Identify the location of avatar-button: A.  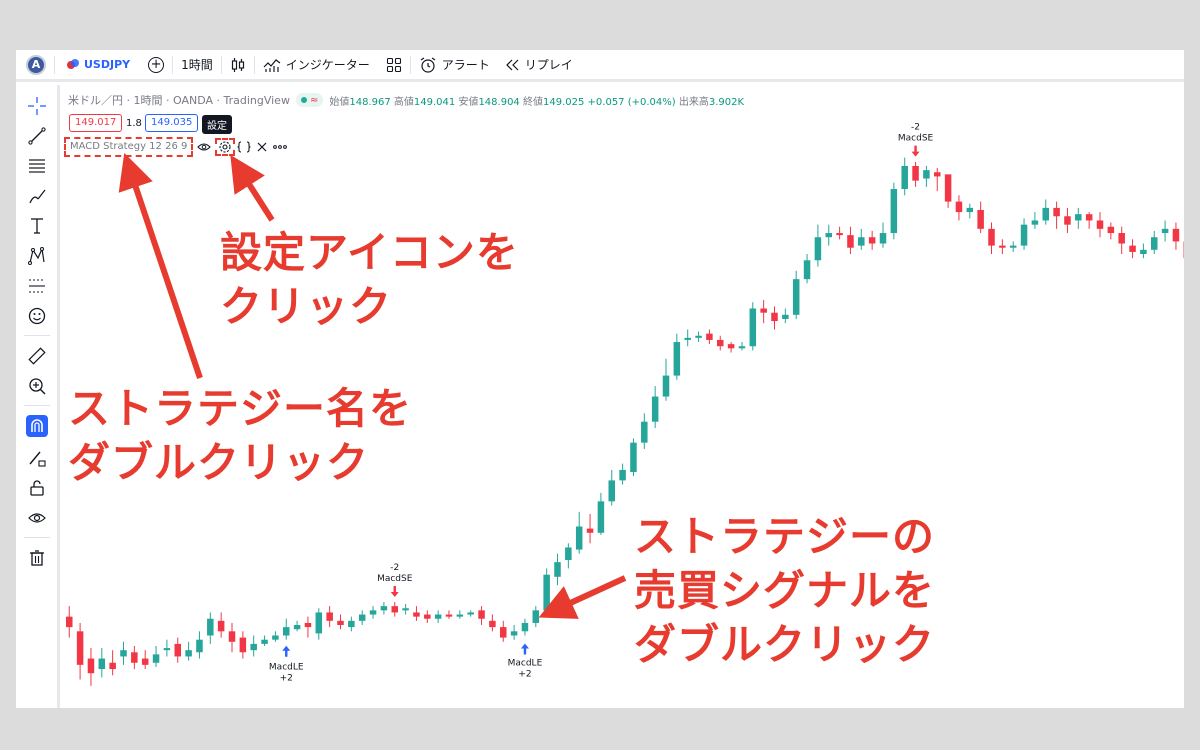
(35, 64).